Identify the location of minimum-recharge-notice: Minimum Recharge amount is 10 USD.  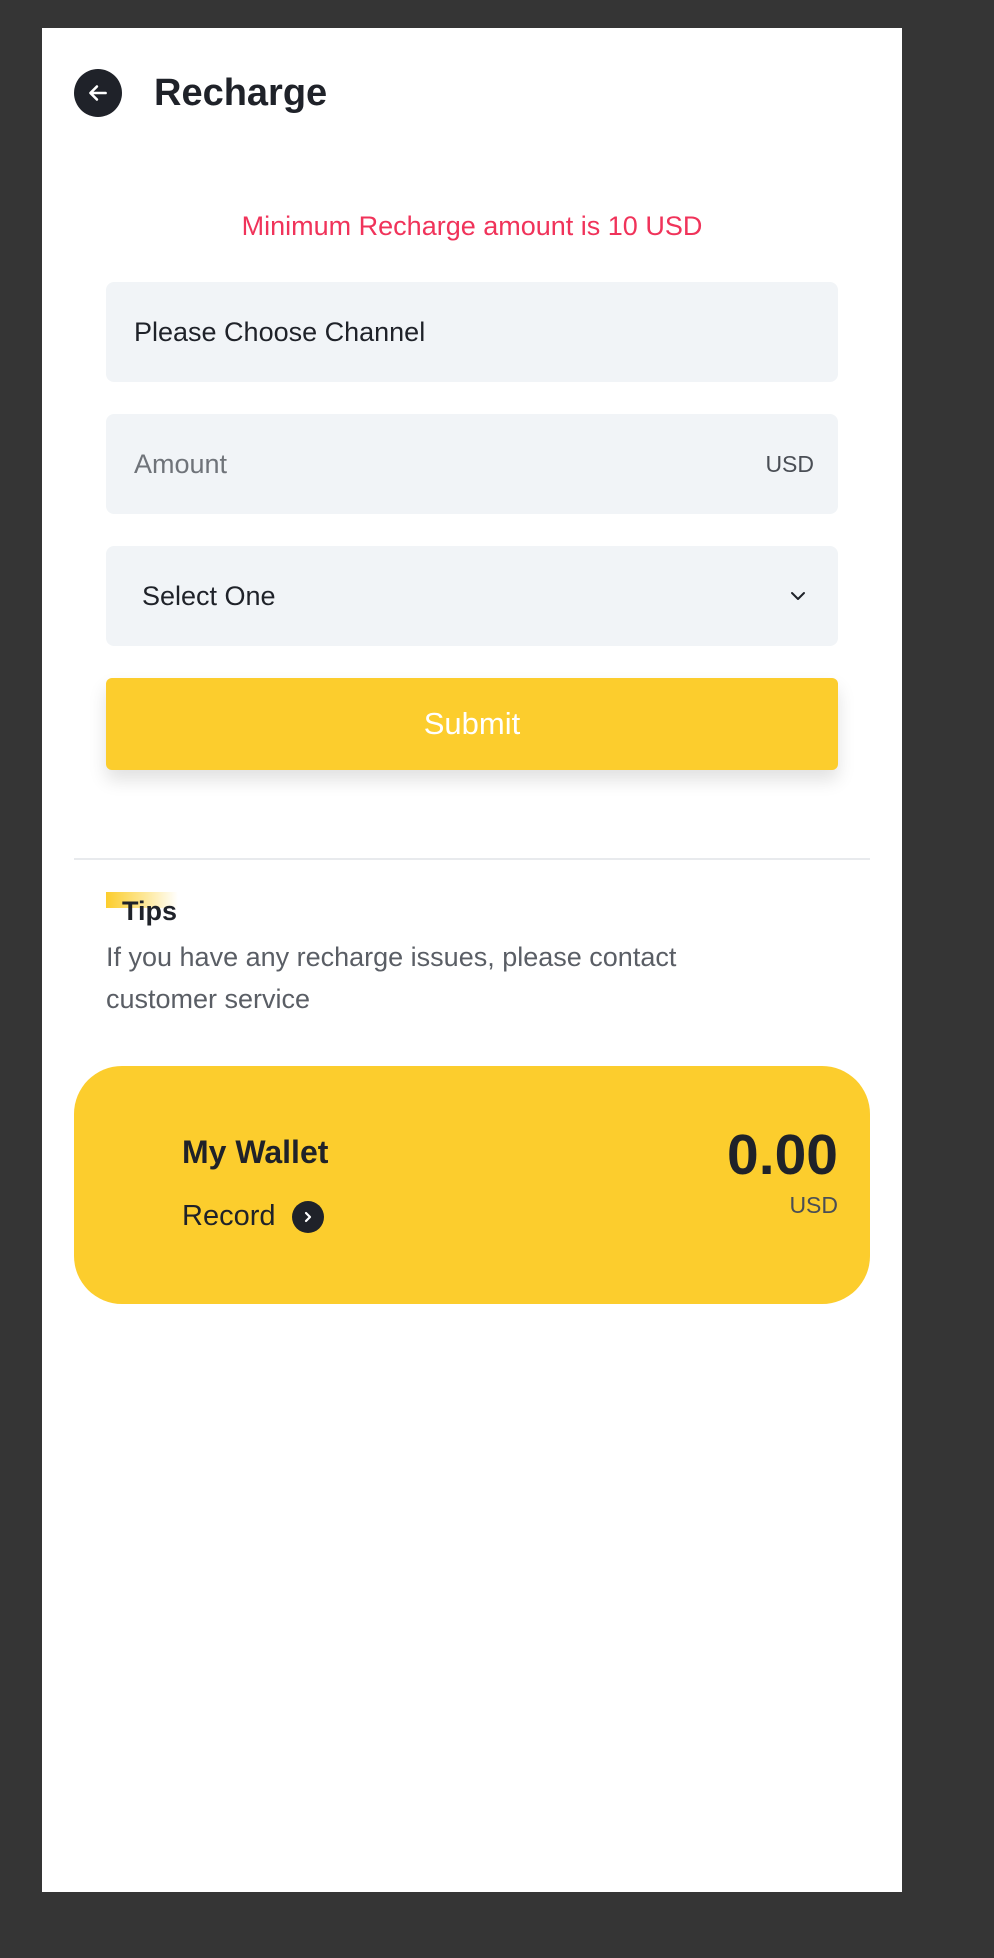
(472, 226).